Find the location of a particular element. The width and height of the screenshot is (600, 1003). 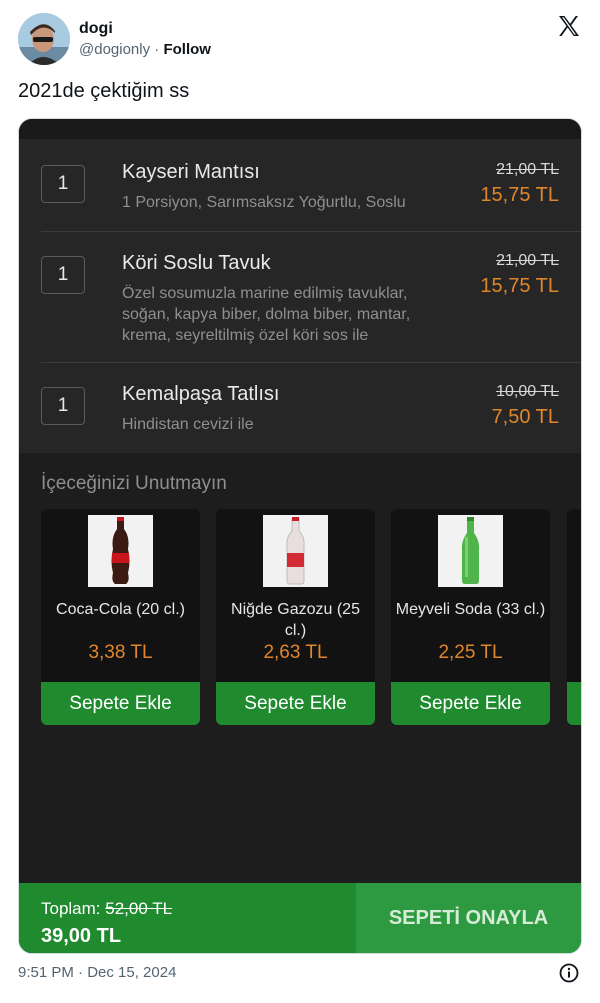

drink-name: Meyveli Soda (33 cl.) is located at coordinates (470, 609).